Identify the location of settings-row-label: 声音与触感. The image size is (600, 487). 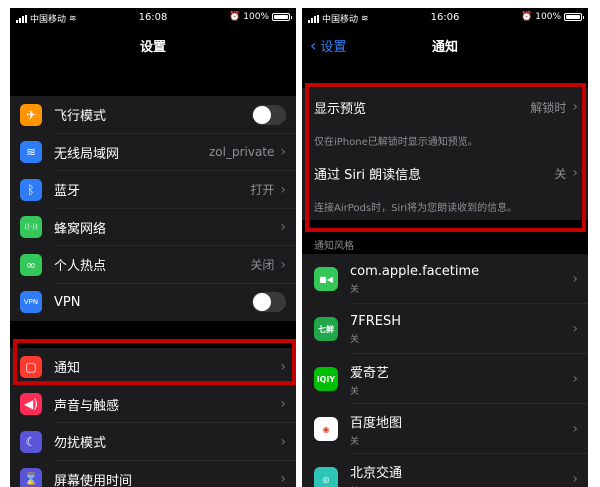
(87, 406).